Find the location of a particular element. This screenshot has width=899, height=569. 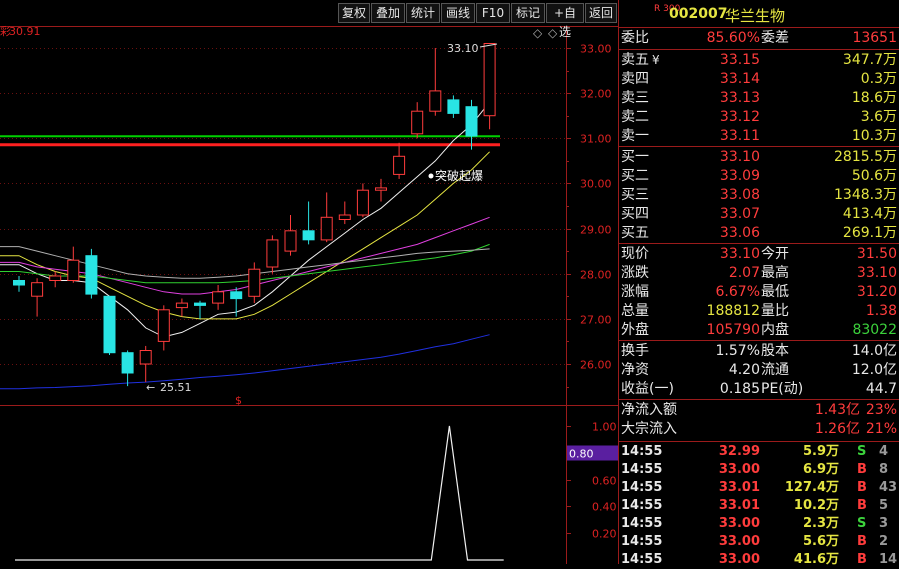

tick-volume: 10.2万 is located at coordinates (816, 505).